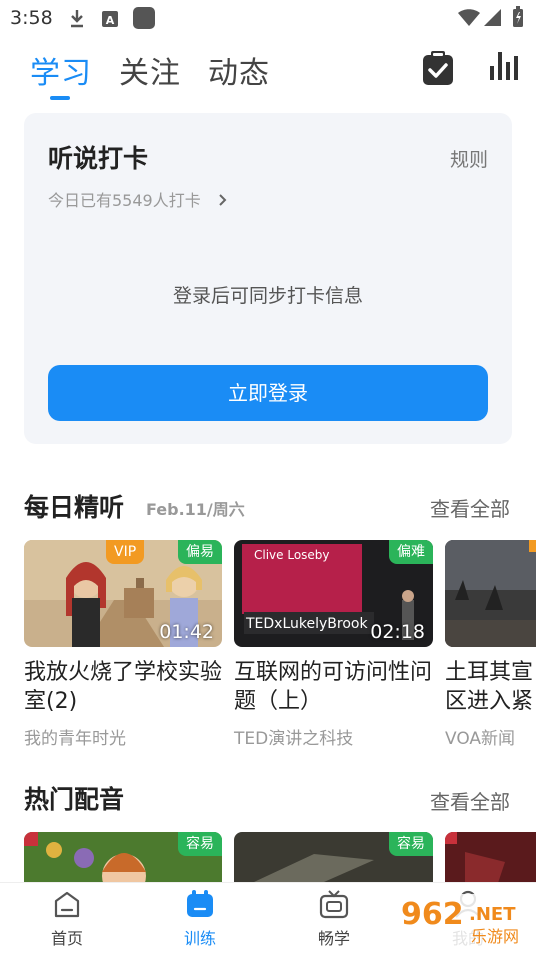 This screenshot has width=536, height=955. I want to click on chevron-right-icon, so click(223, 200).